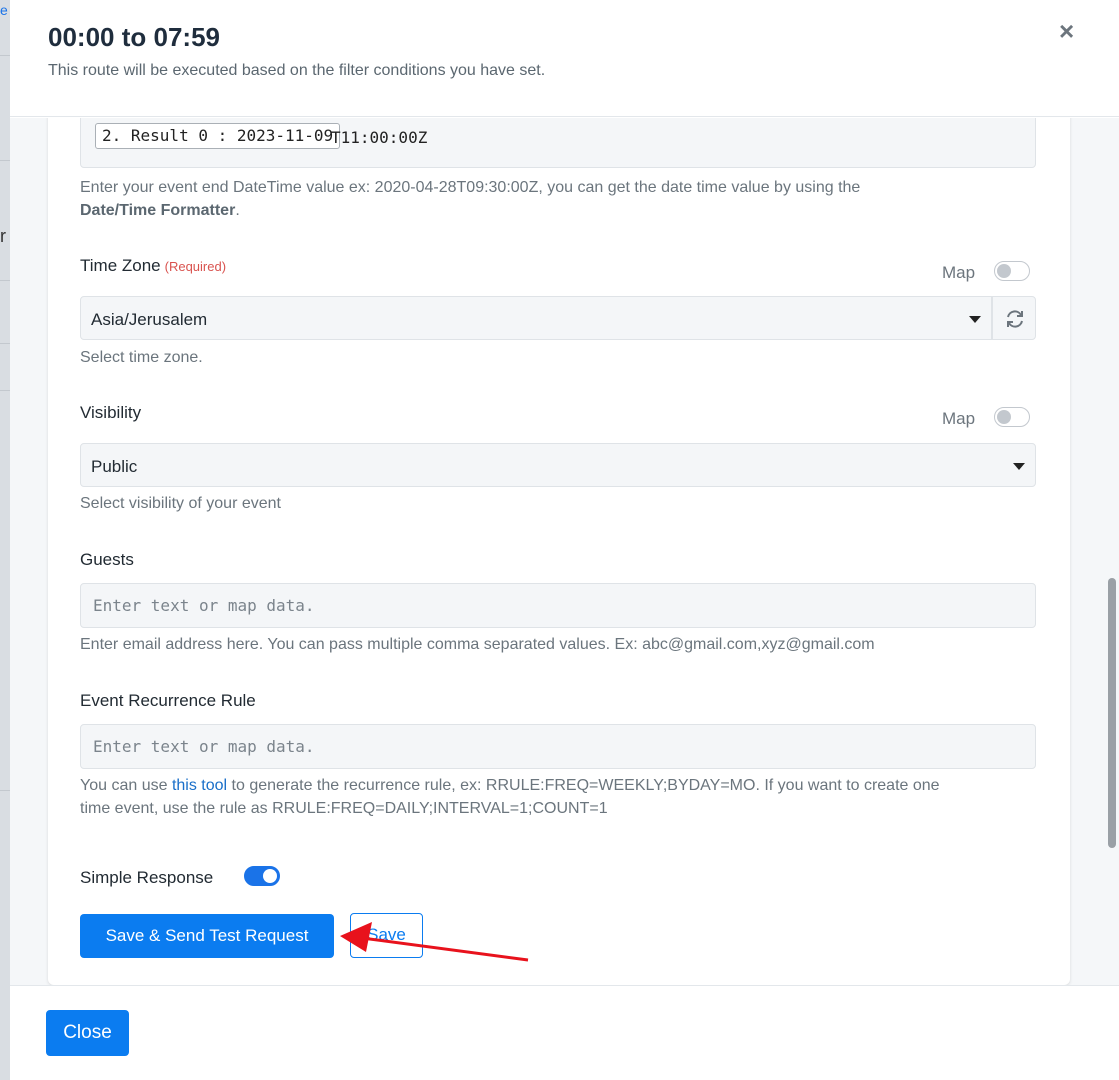 This screenshot has width=1119, height=1080. Describe the element at coordinates (536, 318) in the screenshot. I see `time-zone-select: Asia/Jerusalem` at that location.